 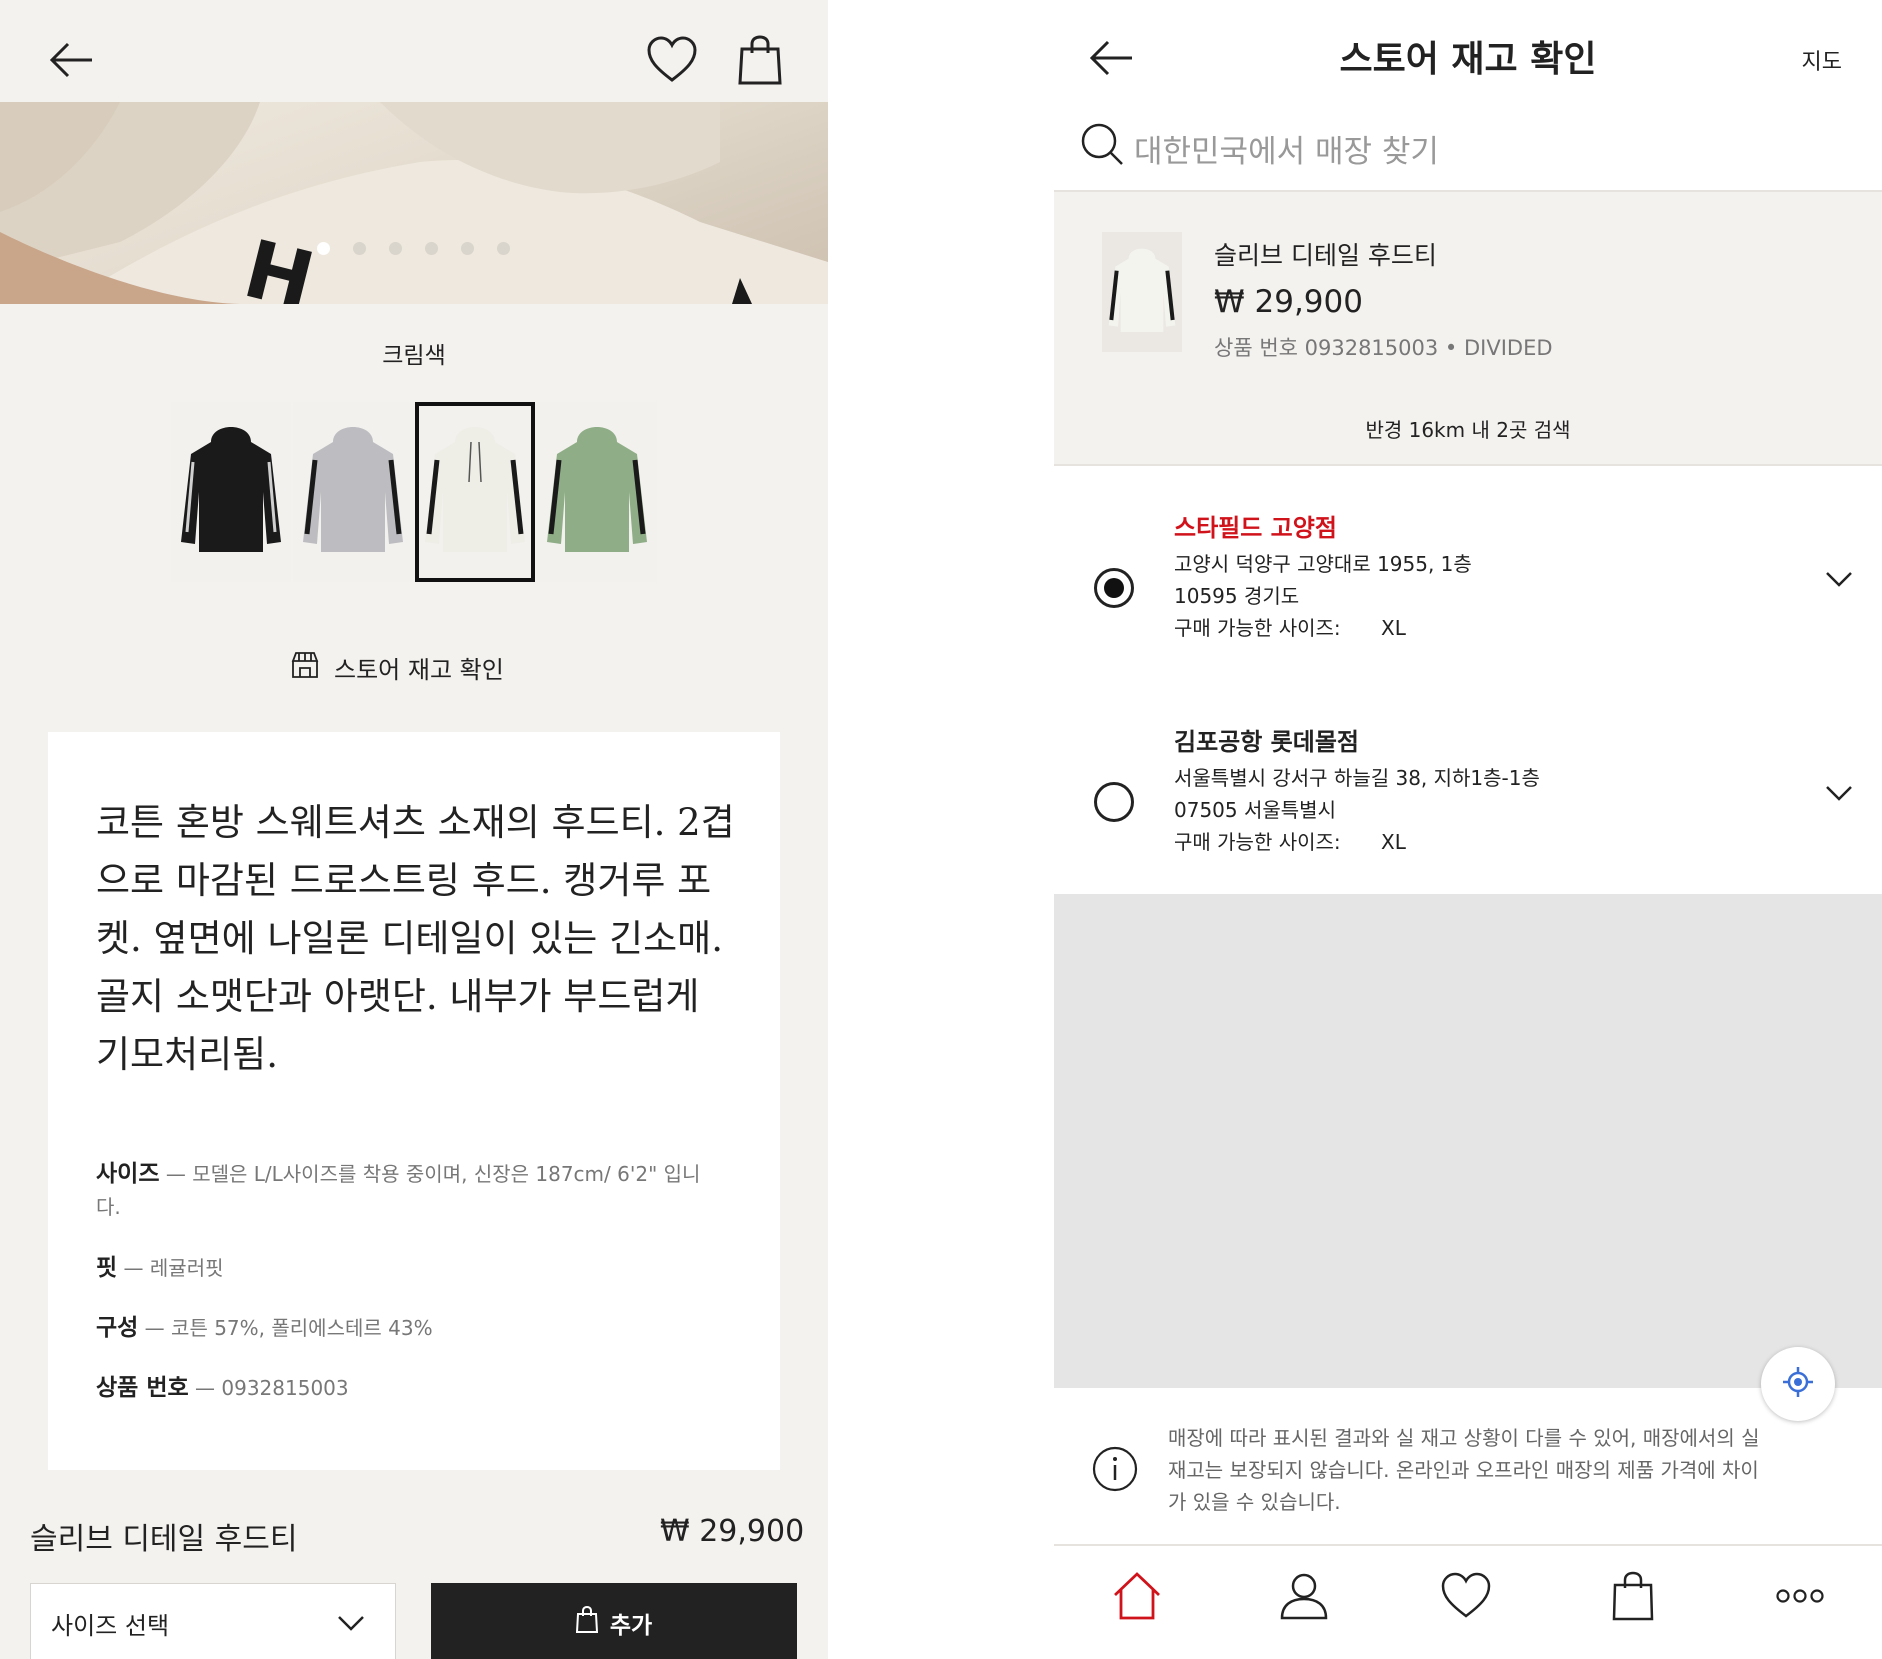 What do you see at coordinates (302, 1328) in the screenshot?
I see `spec-value: 코튼 57%, 폴리에스테르 43%` at bounding box center [302, 1328].